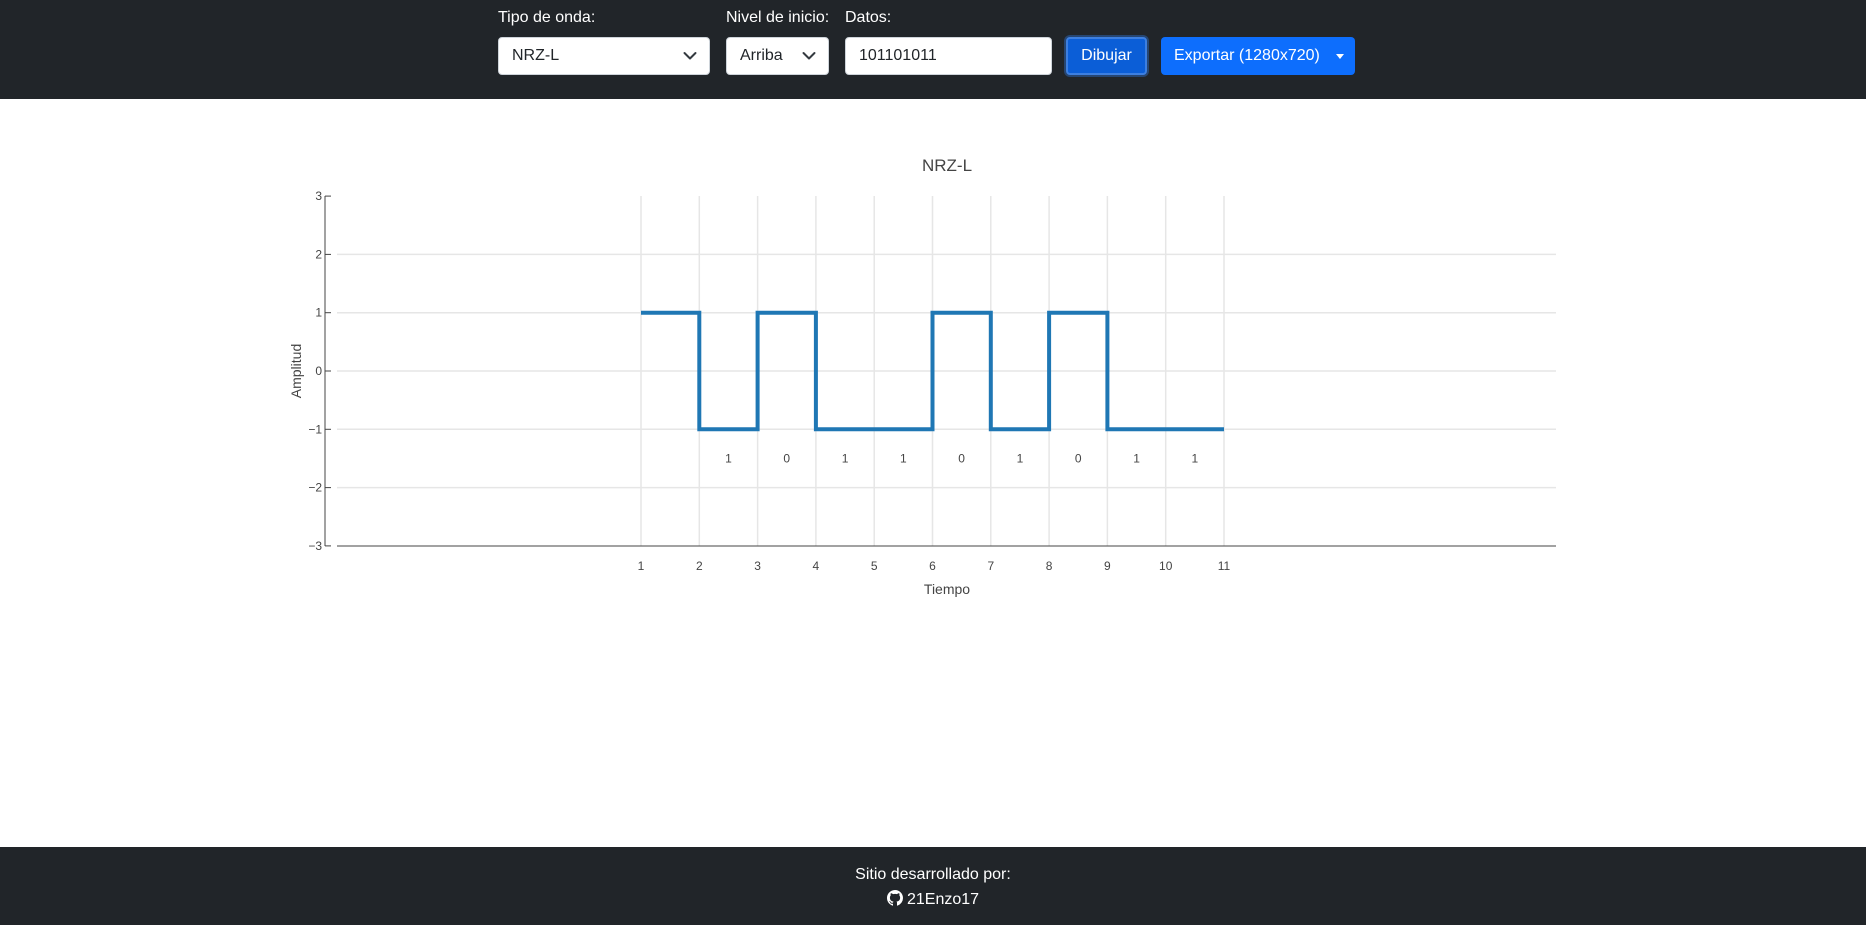  Describe the element at coordinates (1224, 566) in the screenshot. I see `x-tick-label: 11` at that location.